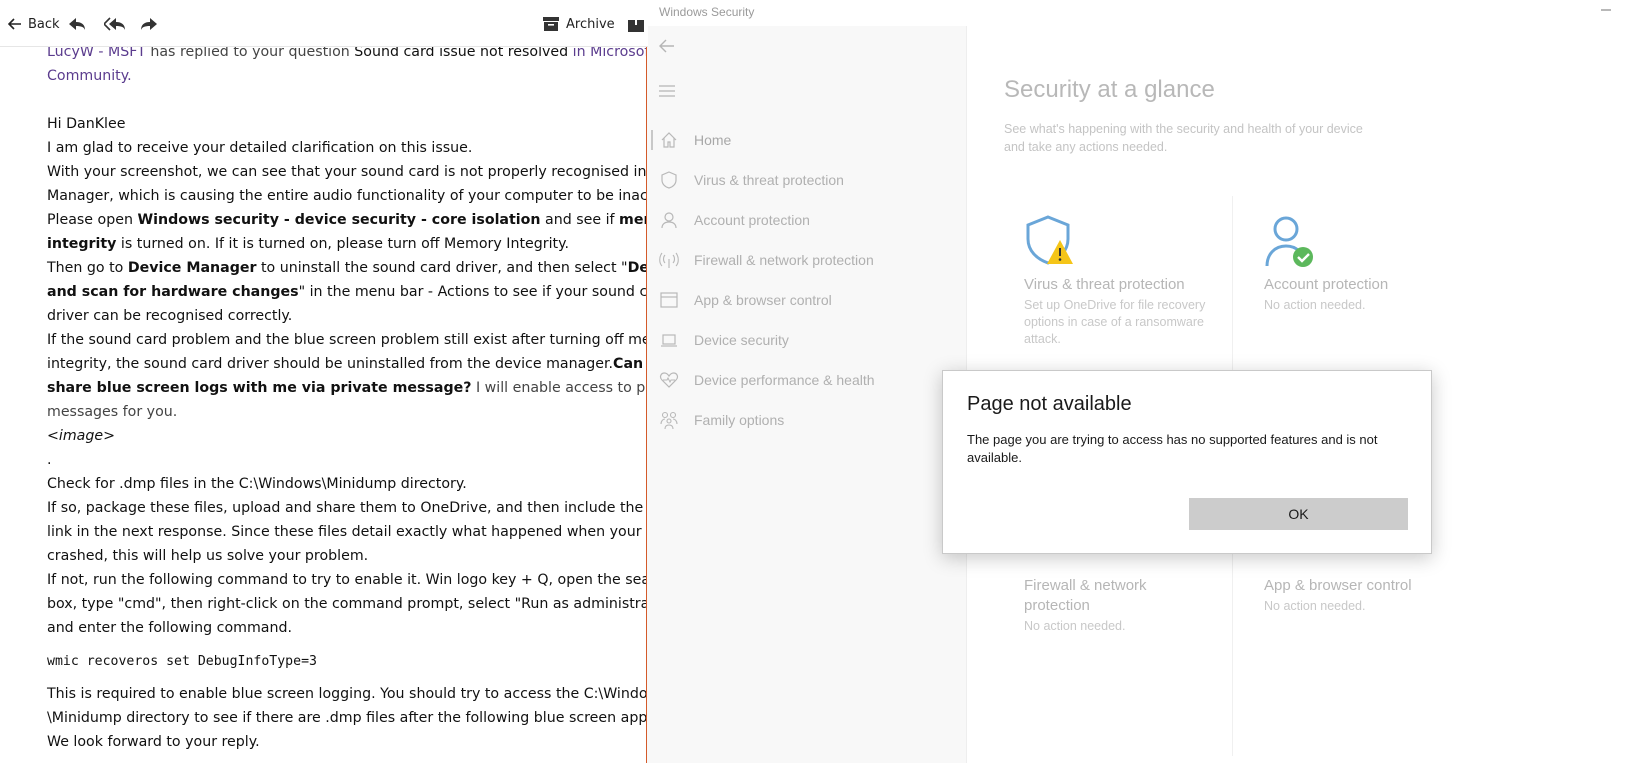  I want to click on dialog-title: Page not available, so click(1049, 404).